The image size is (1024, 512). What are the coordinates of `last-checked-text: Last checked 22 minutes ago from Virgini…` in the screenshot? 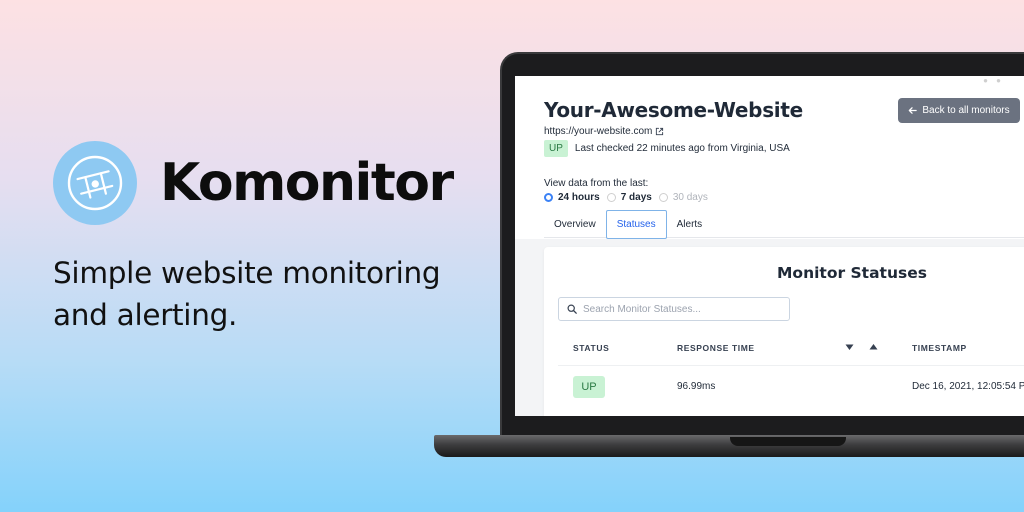 It's located at (682, 148).